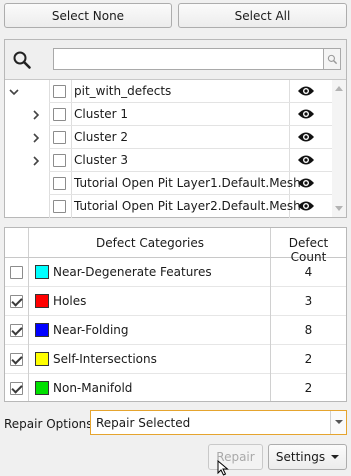 The image size is (351, 476). What do you see at coordinates (143, 423) in the screenshot?
I see `repair-options-value: Repair Selected` at bounding box center [143, 423].